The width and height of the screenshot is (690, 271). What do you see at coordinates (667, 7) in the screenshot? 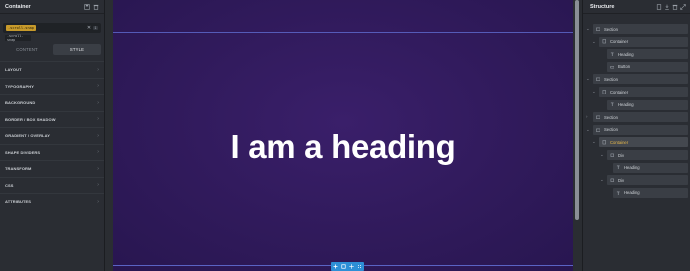
I see `download-icon` at bounding box center [667, 7].